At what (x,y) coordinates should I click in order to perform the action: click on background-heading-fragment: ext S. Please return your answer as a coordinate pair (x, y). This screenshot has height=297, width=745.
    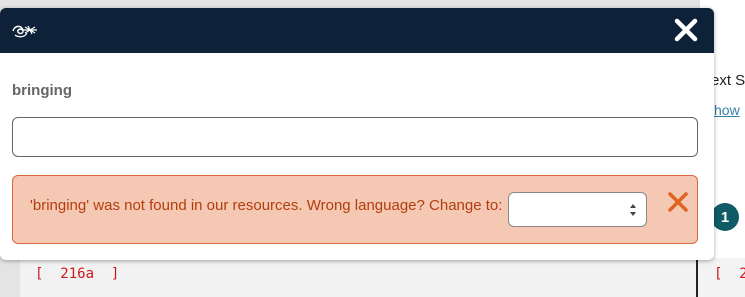
    Looking at the image, I should click on (728, 80).